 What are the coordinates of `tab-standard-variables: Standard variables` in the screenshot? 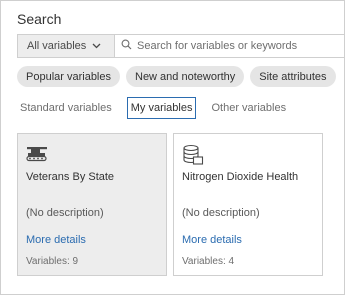 It's located at (66, 108).